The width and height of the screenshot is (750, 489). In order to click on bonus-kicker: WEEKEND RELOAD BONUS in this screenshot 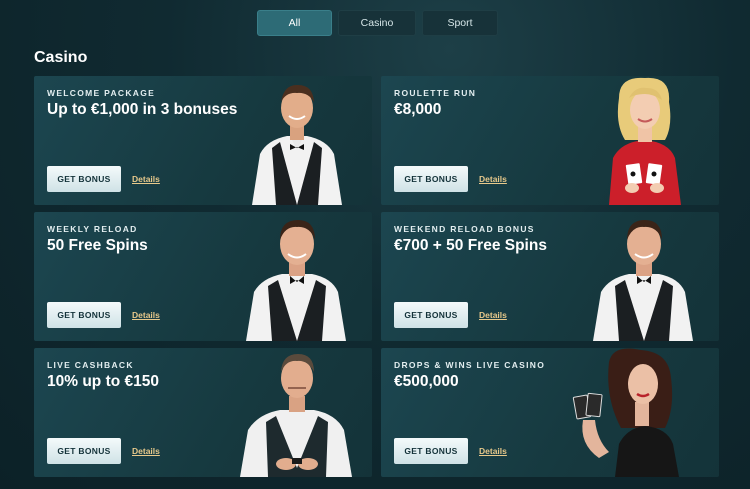, I will do `click(464, 229)`.